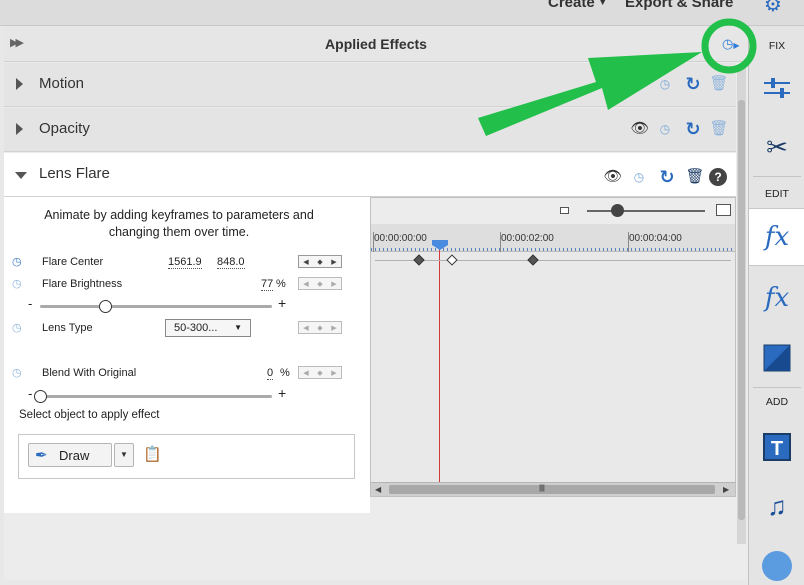 This screenshot has height=585, width=804. I want to click on scrollbar-thumb, so click(741, 310).